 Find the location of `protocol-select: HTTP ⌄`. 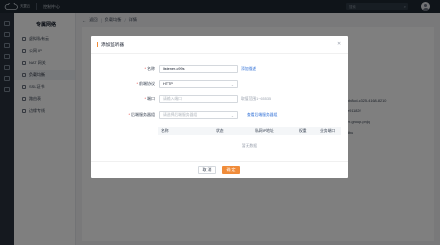

protocol-select: HTTP ⌄ is located at coordinates (198, 84).